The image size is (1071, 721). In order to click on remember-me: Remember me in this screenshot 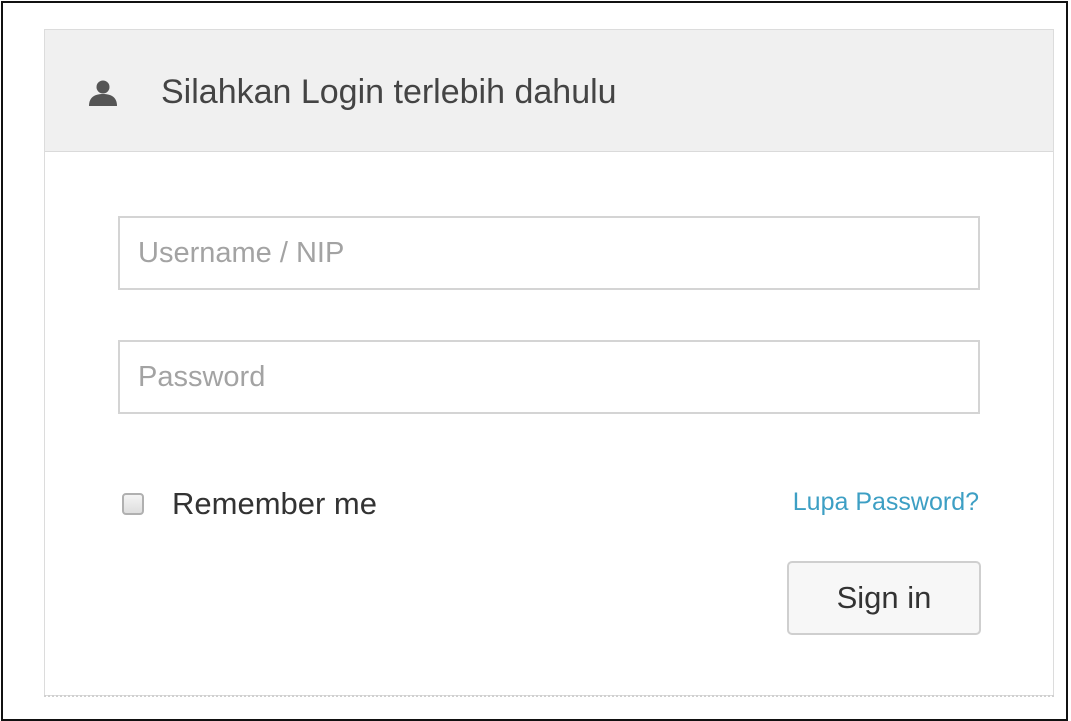, I will do `click(249, 504)`.